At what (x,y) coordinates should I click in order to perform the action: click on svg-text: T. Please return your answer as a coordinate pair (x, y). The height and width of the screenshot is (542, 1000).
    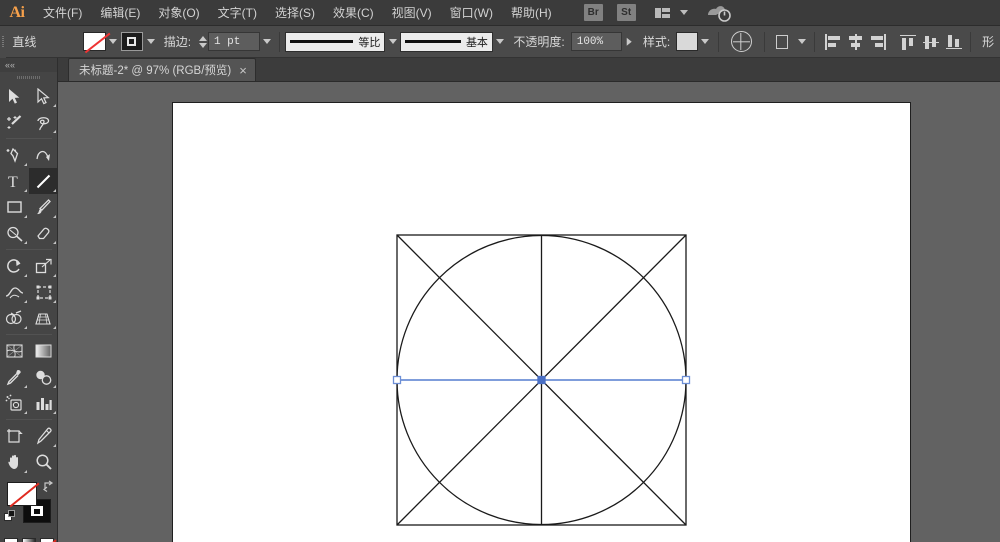
    Looking at the image, I should click on (13, 182).